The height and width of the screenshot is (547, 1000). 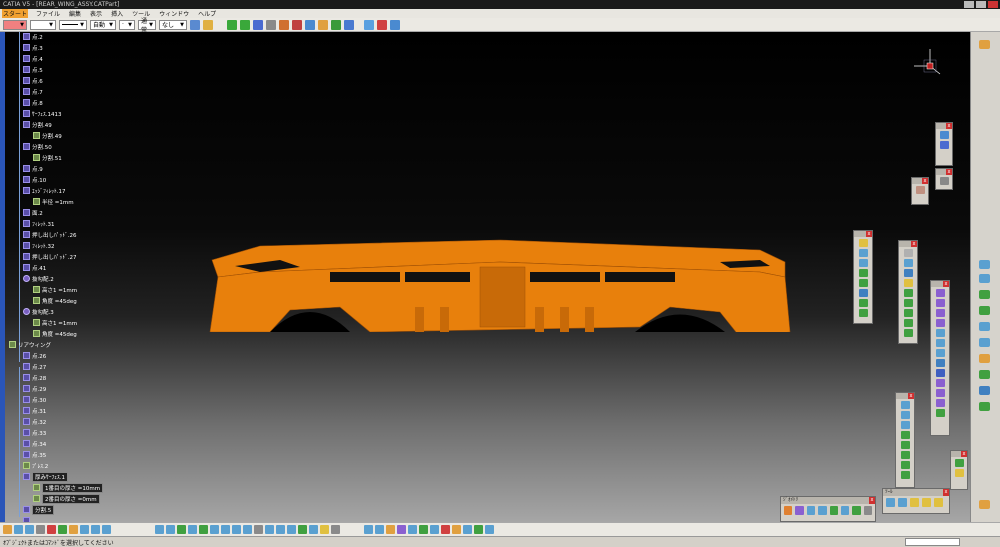 I want to click on properties-icon, so click(x=195, y=24).